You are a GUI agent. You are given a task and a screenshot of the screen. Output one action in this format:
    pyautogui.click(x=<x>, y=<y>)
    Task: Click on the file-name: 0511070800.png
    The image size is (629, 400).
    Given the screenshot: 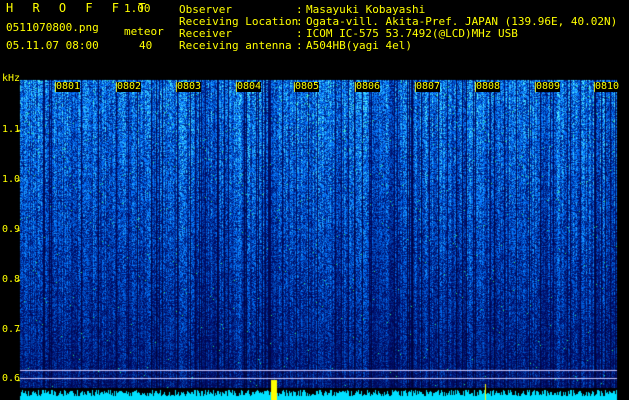 What is the action you would take?
    pyautogui.click(x=52, y=27)
    